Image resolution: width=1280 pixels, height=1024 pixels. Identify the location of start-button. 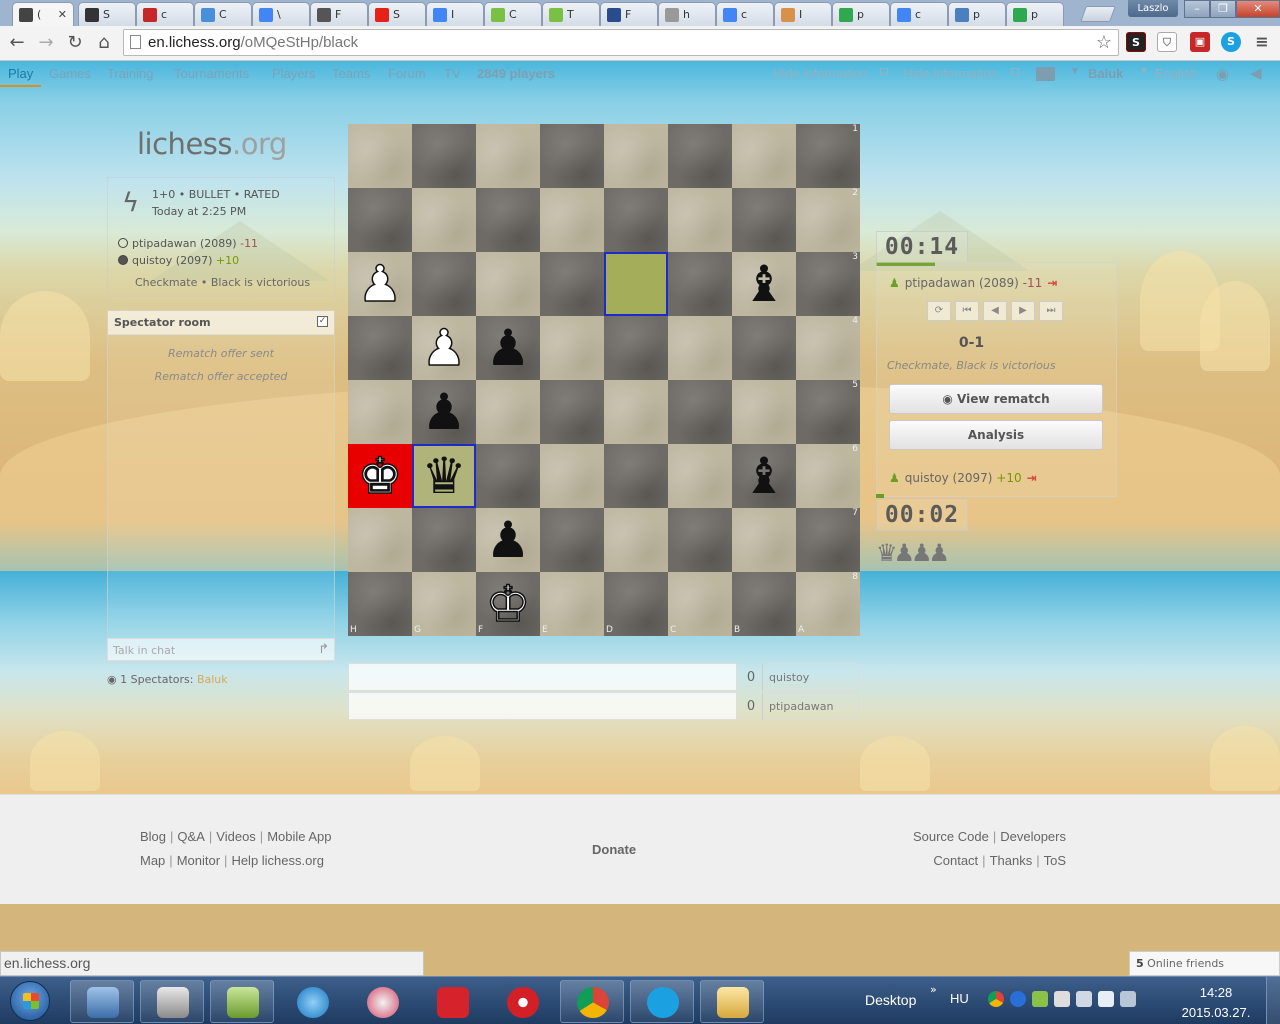
(30, 1001).